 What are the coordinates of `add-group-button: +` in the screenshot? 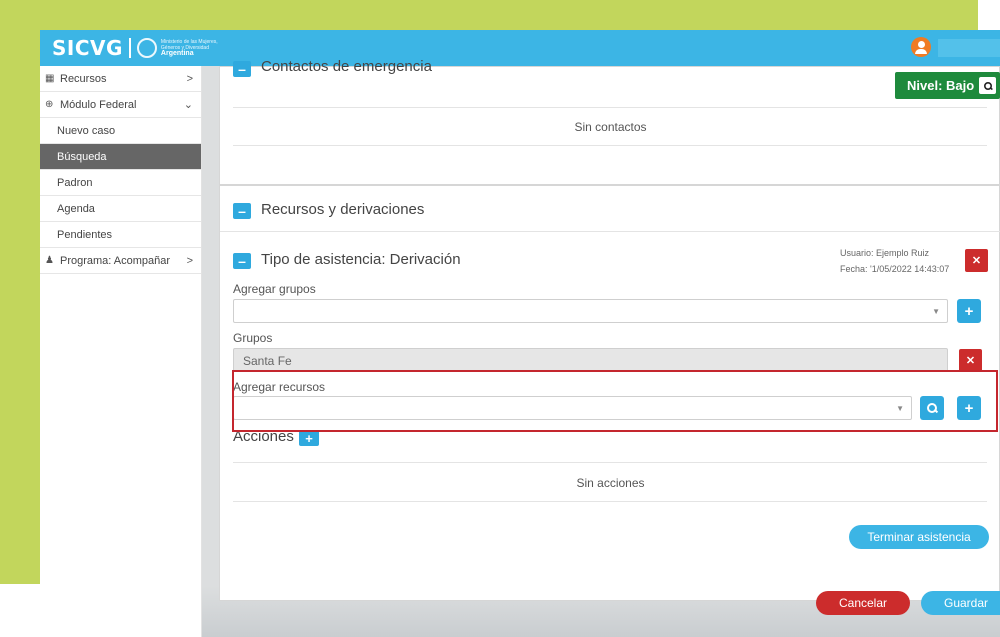 It's located at (969, 311).